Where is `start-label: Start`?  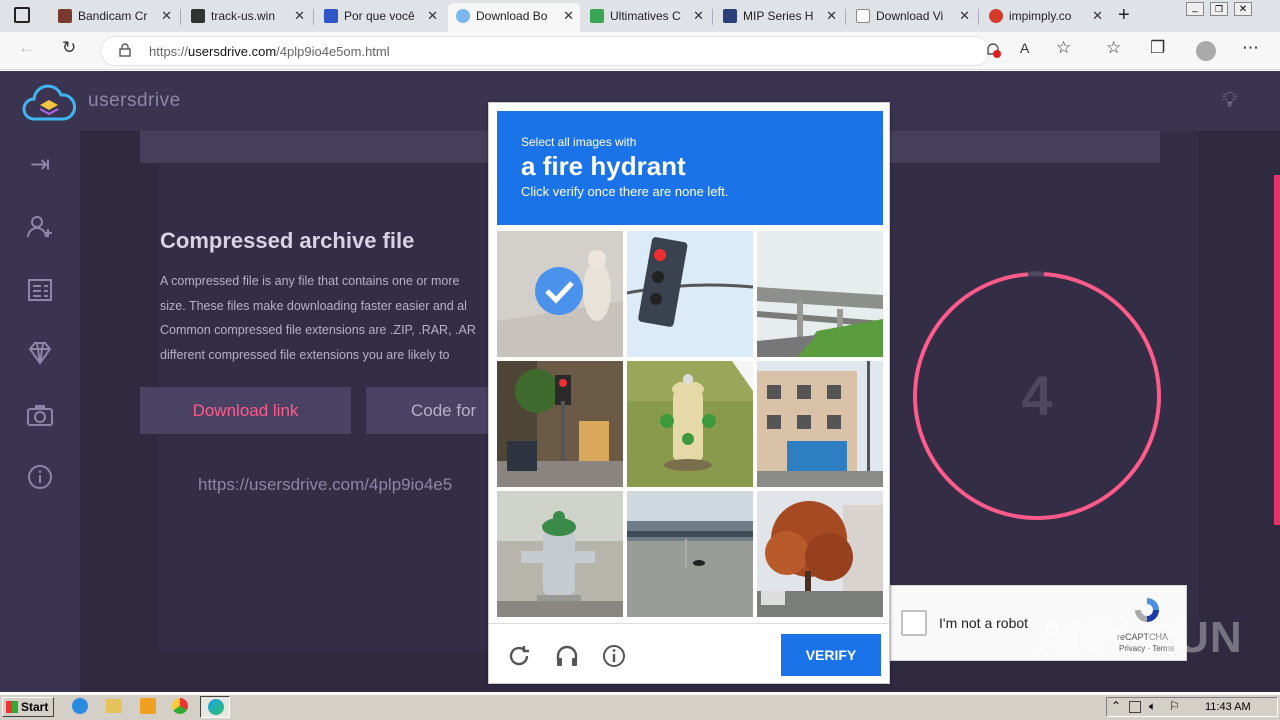 start-label: Start is located at coordinates (35, 707).